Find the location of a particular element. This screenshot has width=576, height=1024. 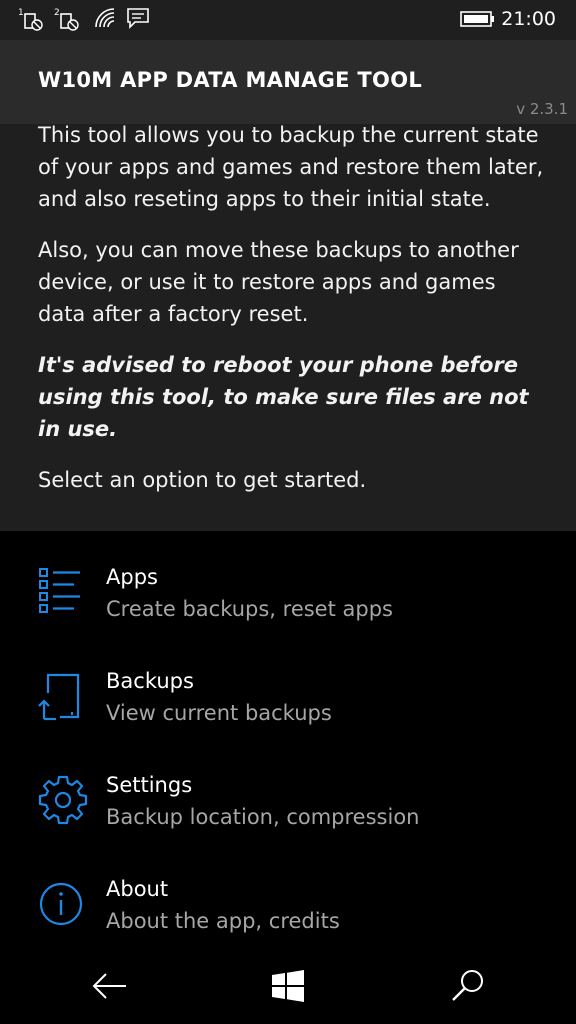

menu-item-subtitle: About the app, credits is located at coordinates (223, 921).